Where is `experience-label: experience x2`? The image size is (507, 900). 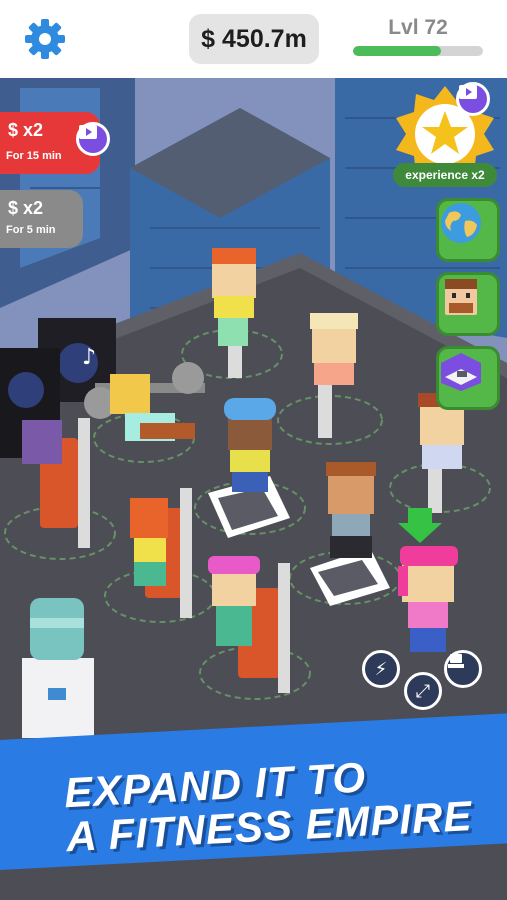
experience-label: experience x2 is located at coordinates (445, 175).